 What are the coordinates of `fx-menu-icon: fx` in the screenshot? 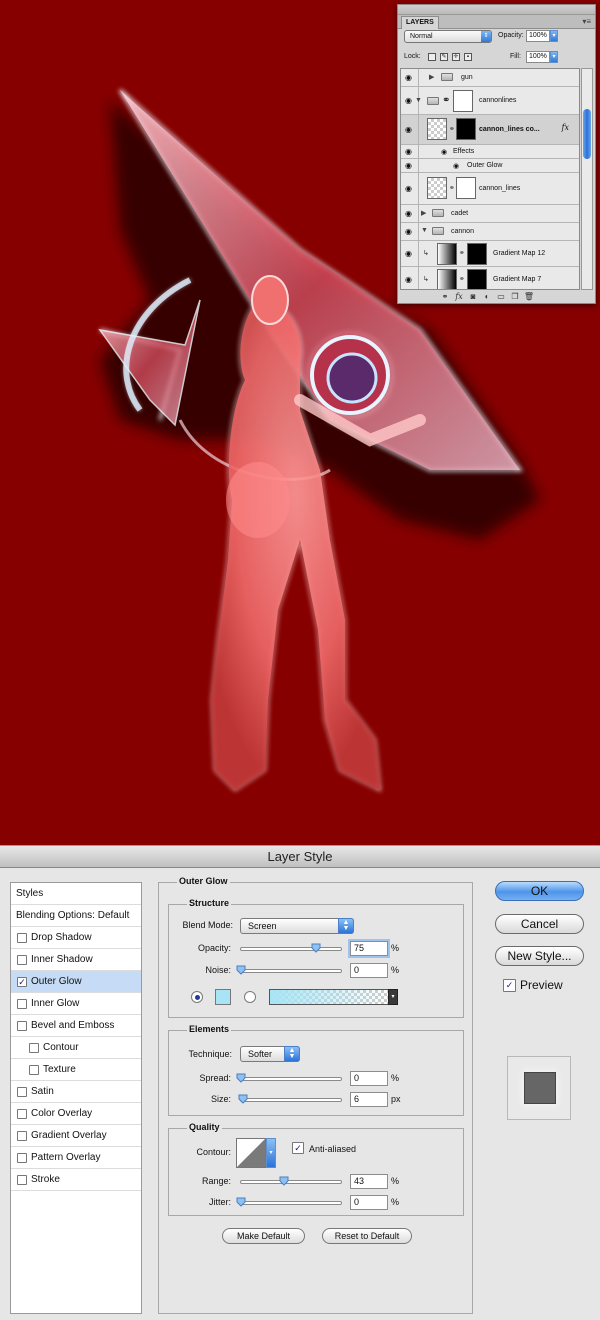 It's located at (459, 296).